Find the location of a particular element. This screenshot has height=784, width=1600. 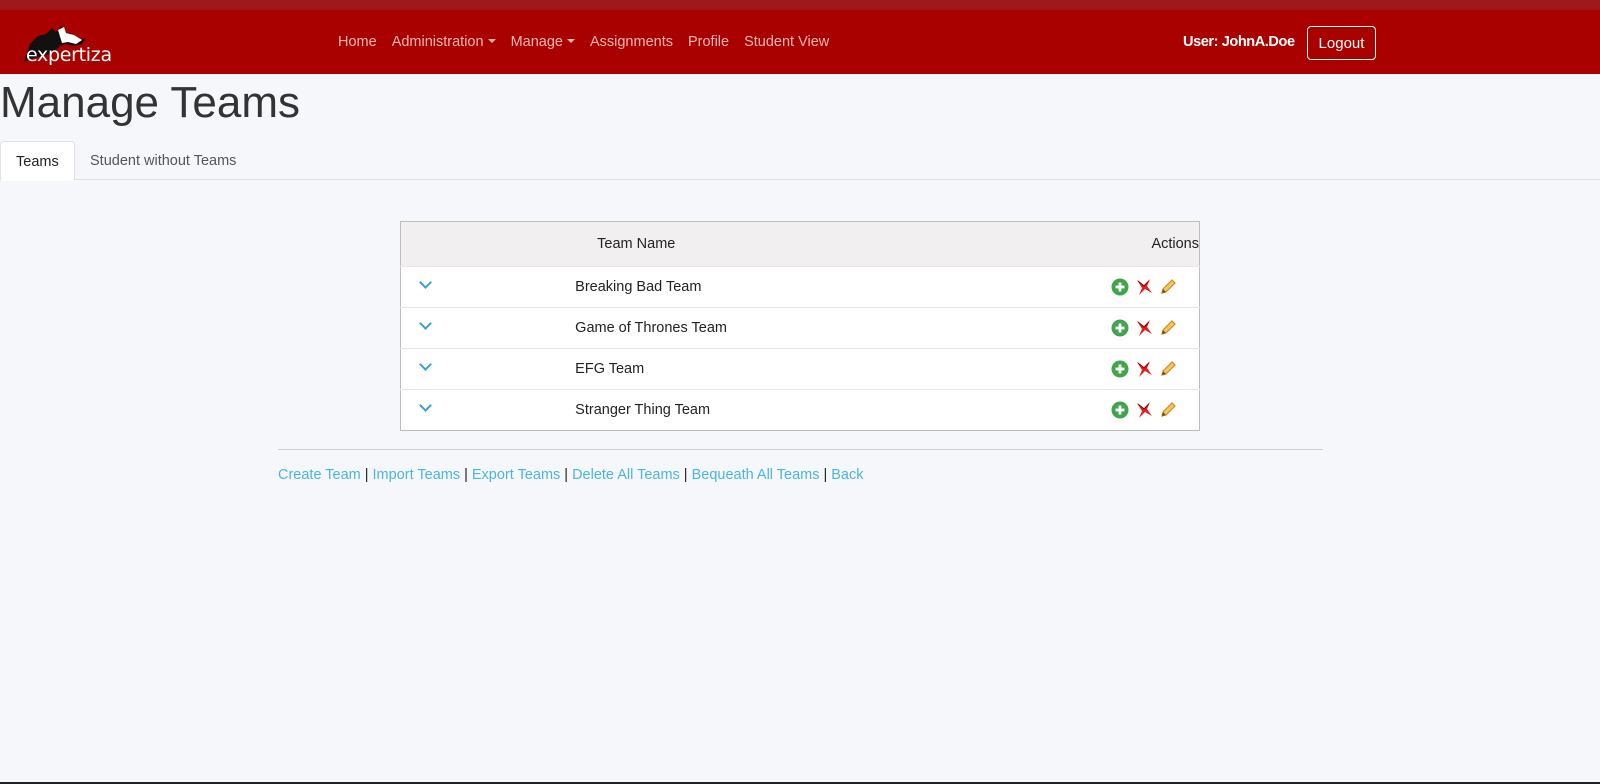

table-row: Breaking Bad Team is located at coordinates (800, 287).